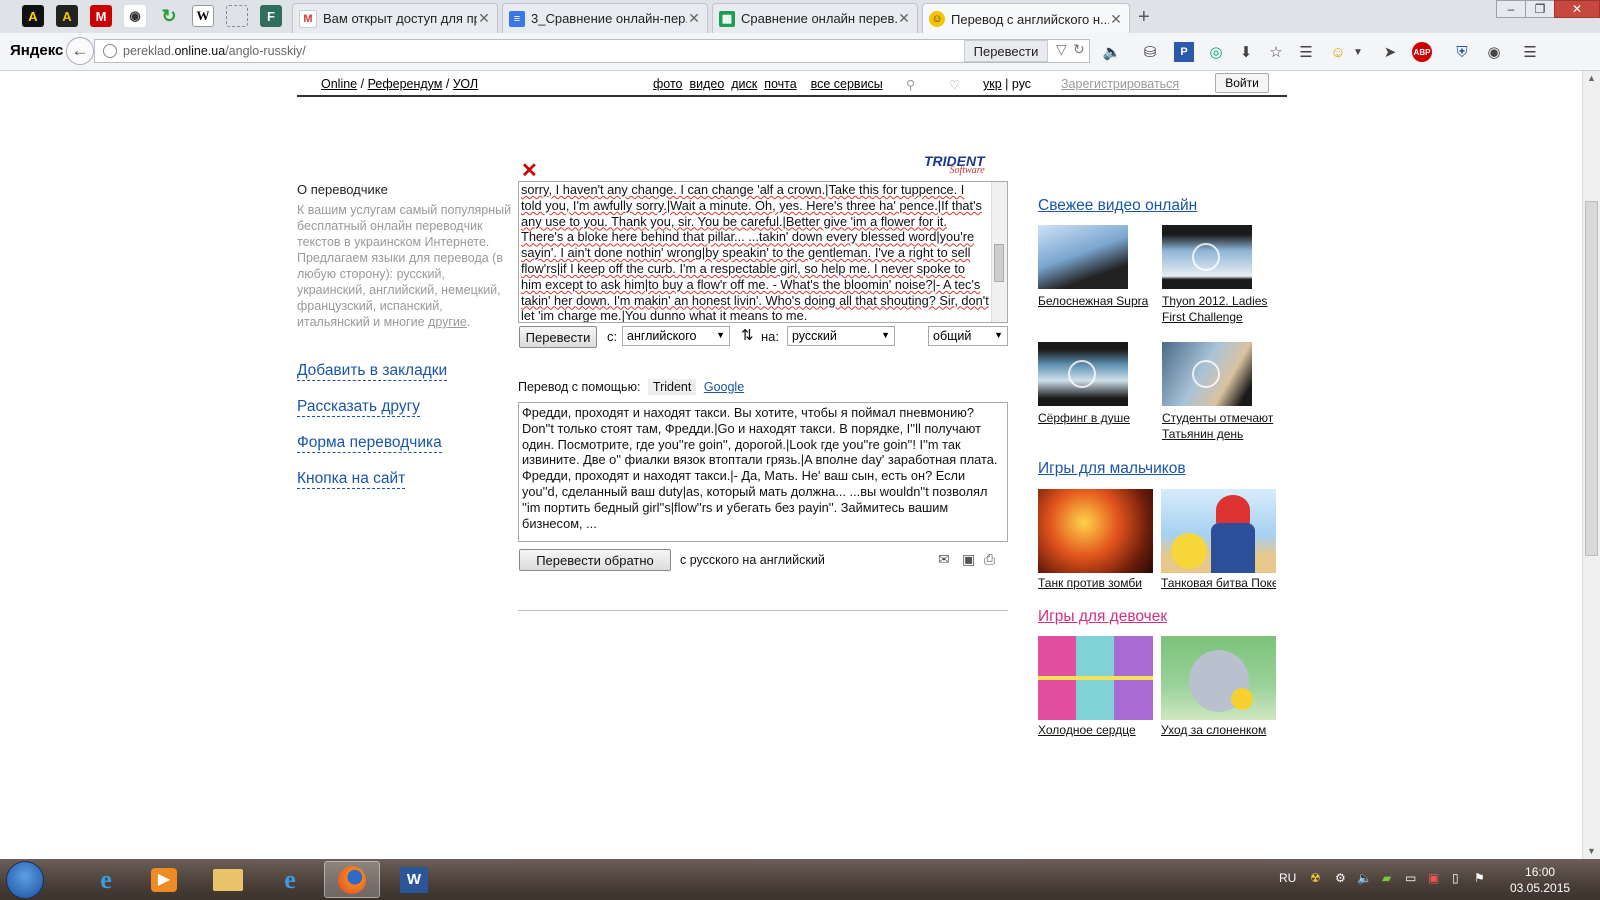  What do you see at coordinates (1117, 206) in the screenshot?
I see `fresh-video-heading: Свежее видео онлайн` at bounding box center [1117, 206].